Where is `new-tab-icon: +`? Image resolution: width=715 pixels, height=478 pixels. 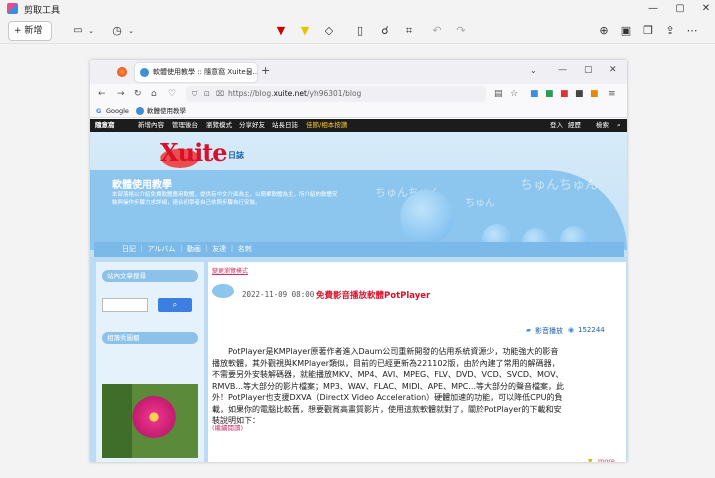
new-tab-icon: + is located at coordinates (265, 70).